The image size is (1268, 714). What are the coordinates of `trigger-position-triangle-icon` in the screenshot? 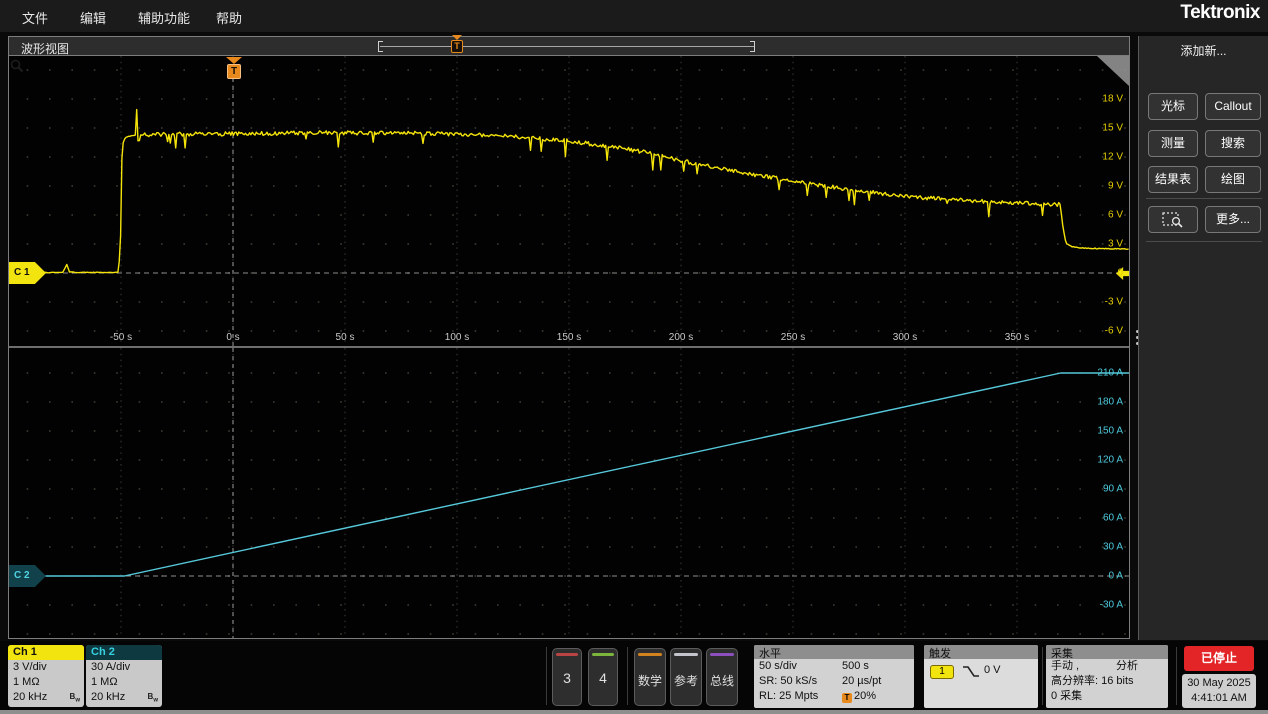 It's located at (234, 60).